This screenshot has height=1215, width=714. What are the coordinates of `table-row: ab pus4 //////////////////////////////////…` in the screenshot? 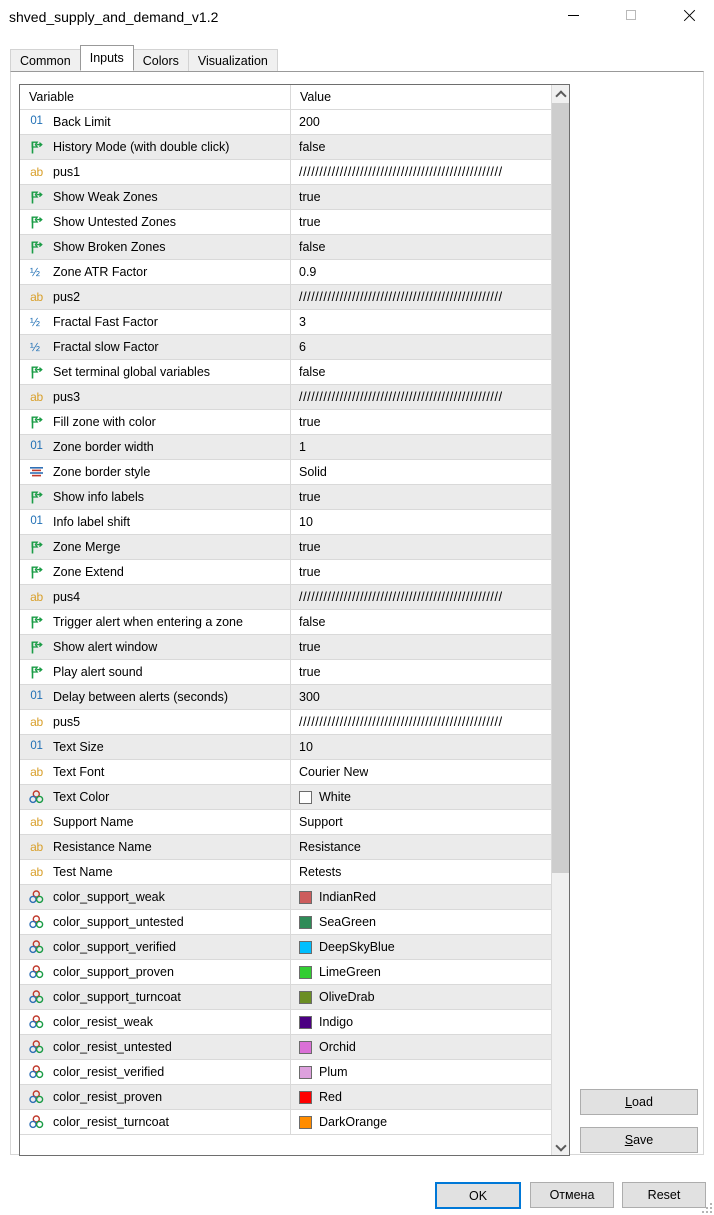 It's located at (286, 597).